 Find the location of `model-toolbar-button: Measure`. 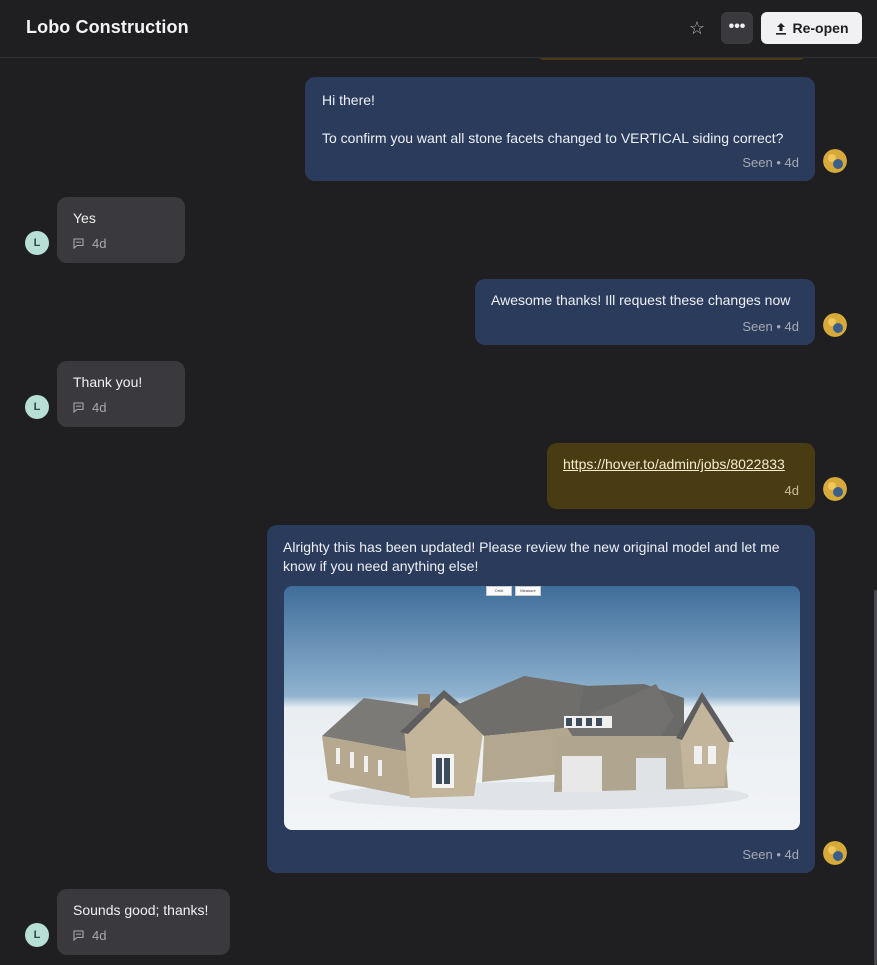

model-toolbar-button: Measure is located at coordinates (528, 591).